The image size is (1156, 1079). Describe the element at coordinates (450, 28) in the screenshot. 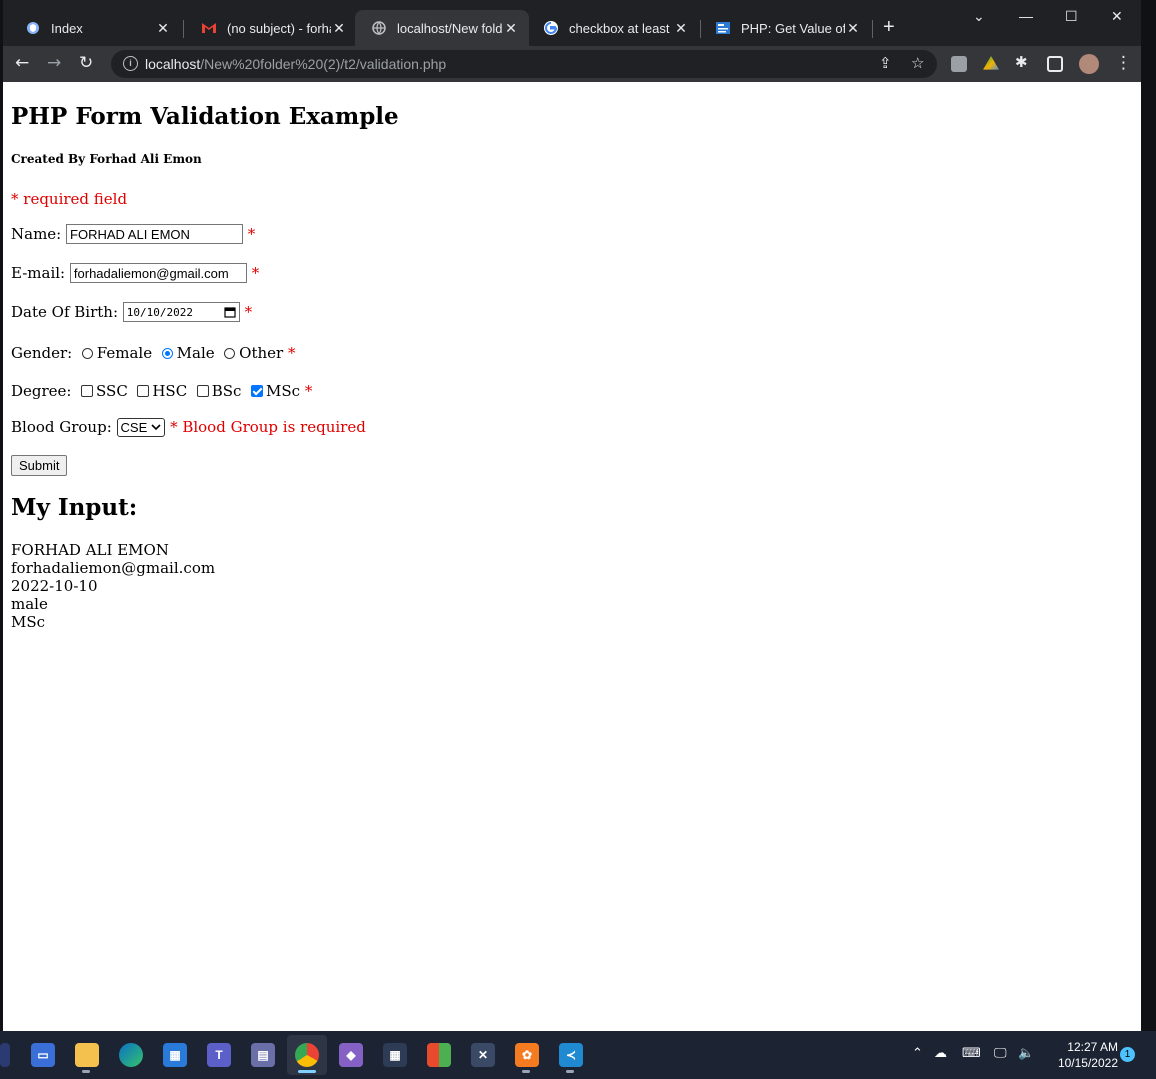

I see `tab-title: localhost/New folde` at that location.